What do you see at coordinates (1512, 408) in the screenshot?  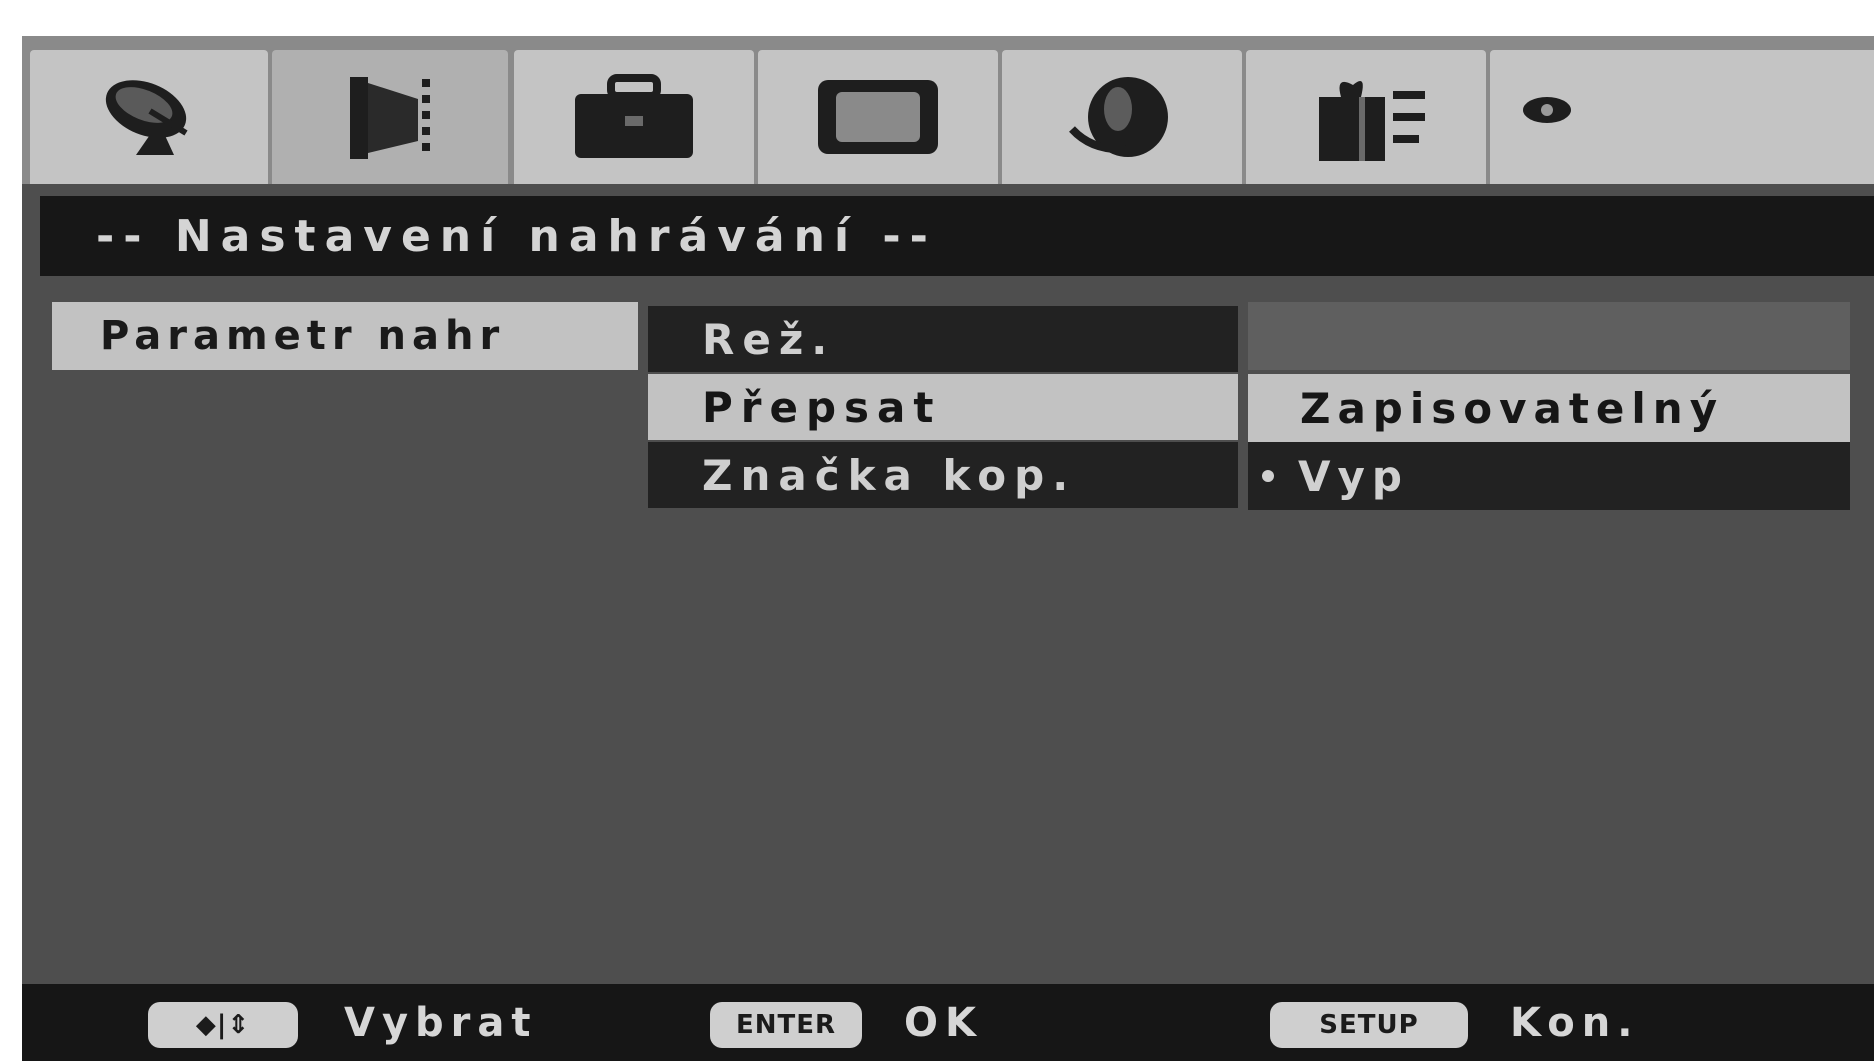 I see `option-label: Zapisovatelný` at bounding box center [1512, 408].